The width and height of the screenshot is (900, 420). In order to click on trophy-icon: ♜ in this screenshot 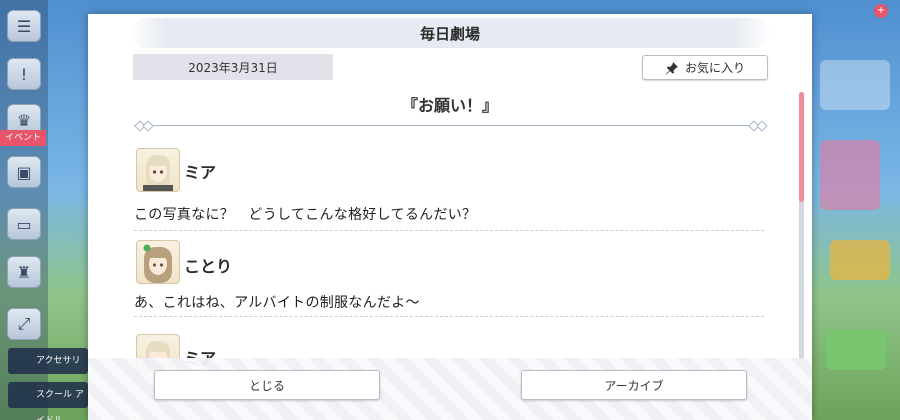, I will do `click(24, 272)`.